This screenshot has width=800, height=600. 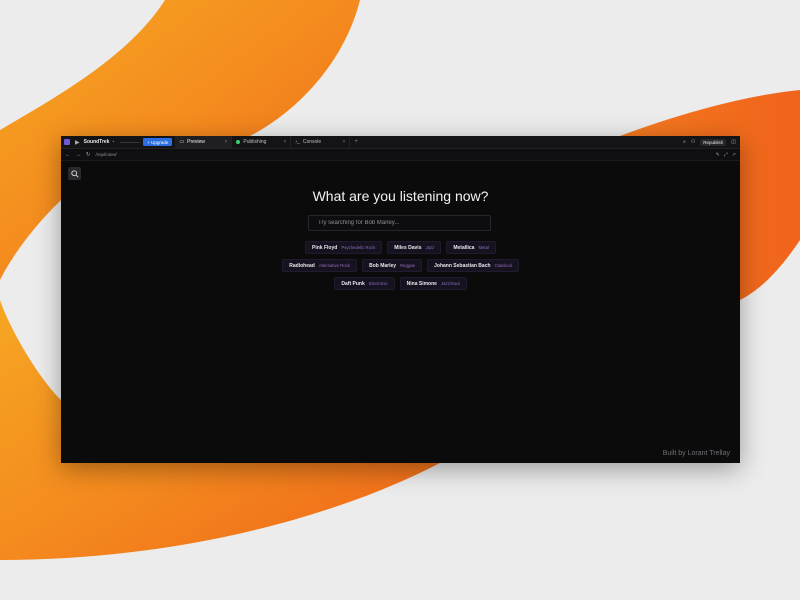 I want to click on tab-preview: ▭ Preview ×, so click(x=204, y=142).